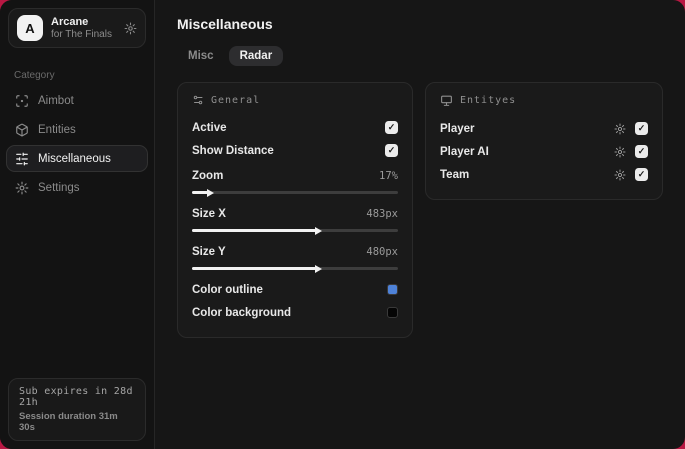  I want to click on panel-title: Entityes, so click(488, 100).